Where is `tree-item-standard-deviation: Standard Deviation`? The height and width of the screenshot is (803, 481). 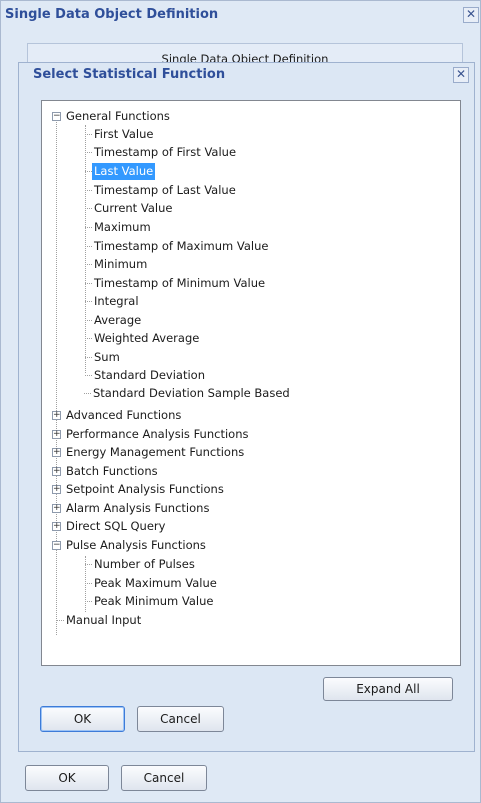
tree-item-standard-deviation: Standard Deviation is located at coordinates (149, 375).